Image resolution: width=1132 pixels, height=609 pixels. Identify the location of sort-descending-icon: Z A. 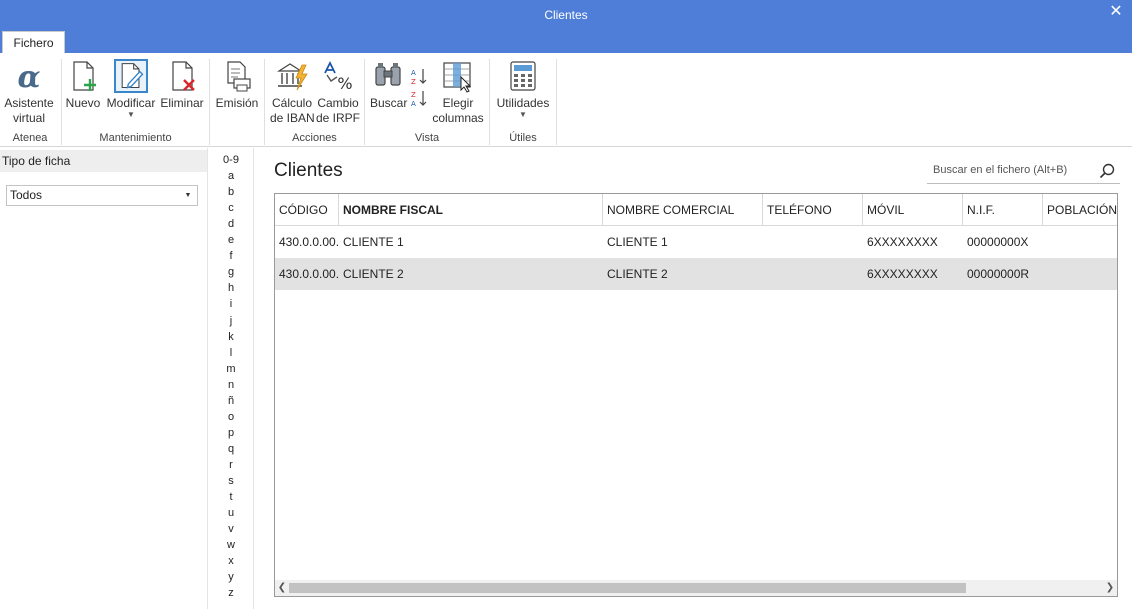
(419, 98).